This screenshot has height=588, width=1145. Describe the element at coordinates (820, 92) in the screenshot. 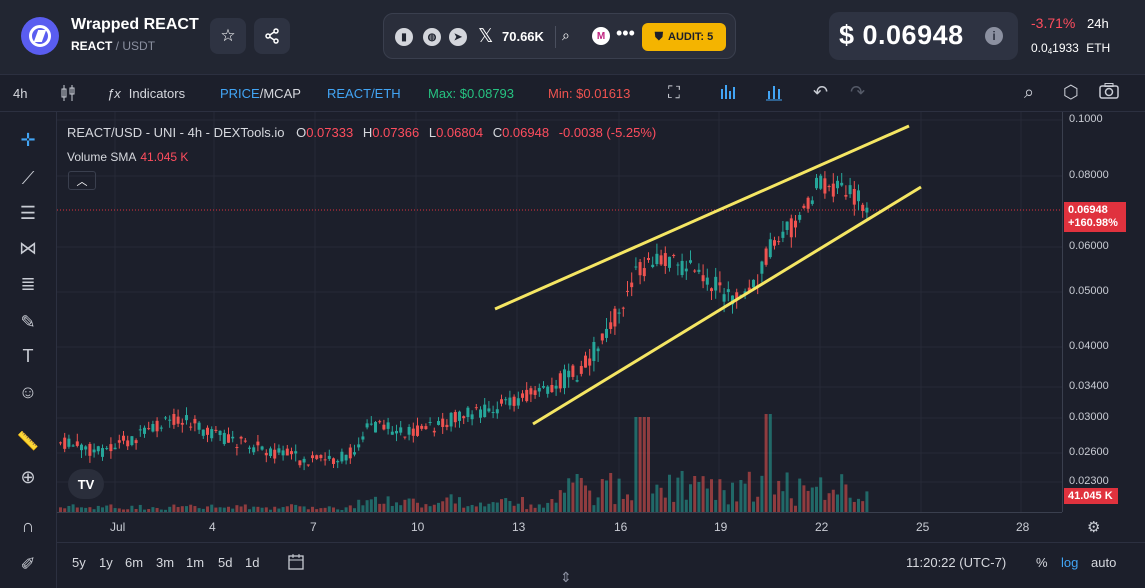

I see `undo-icon: ↶` at that location.